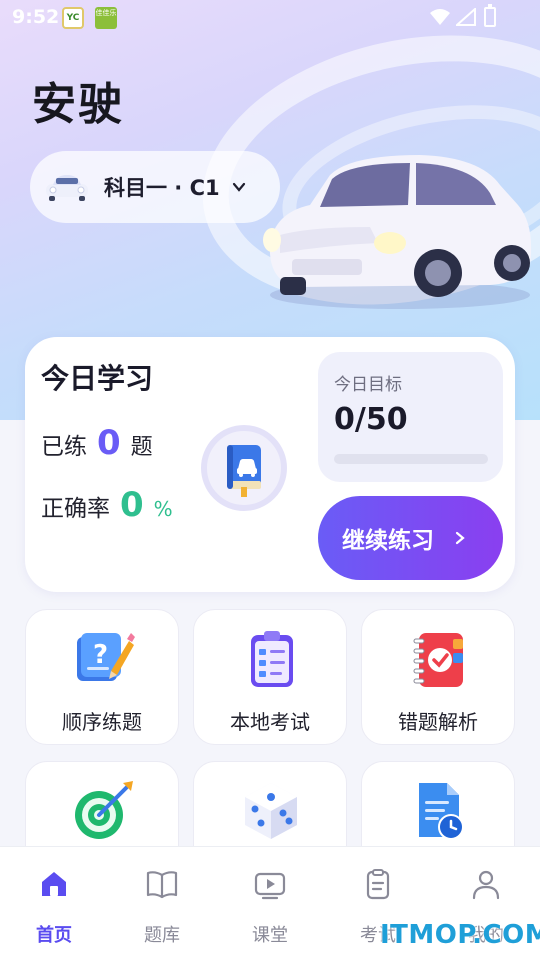 The image size is (540, 960). What do you see at coordinates (97, 378) in the screenshot?
I see `today-title: 今日学习` at bounding box center [97, 378].